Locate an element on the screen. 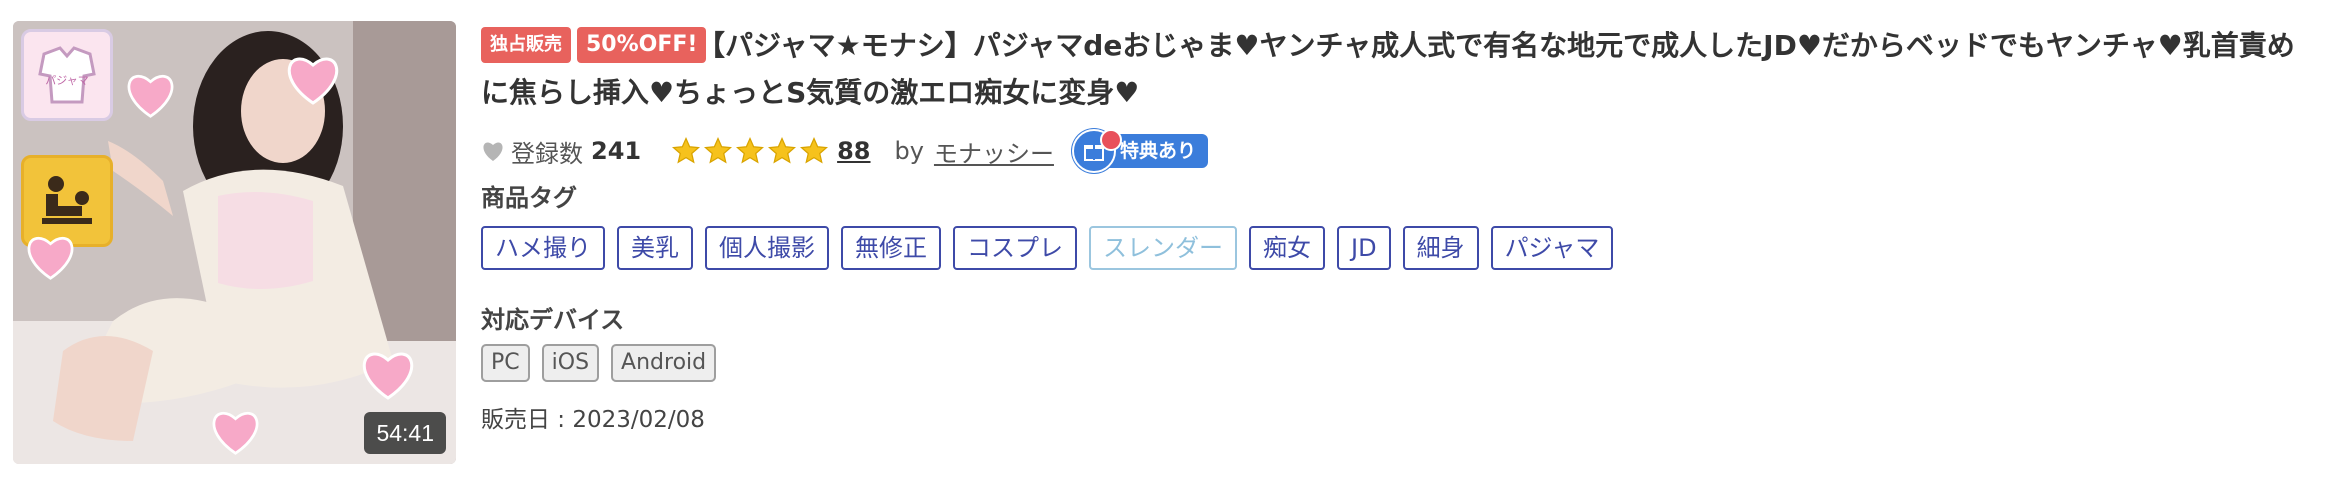  tag-link: コスプレ is located at coordinates (1015, 248).